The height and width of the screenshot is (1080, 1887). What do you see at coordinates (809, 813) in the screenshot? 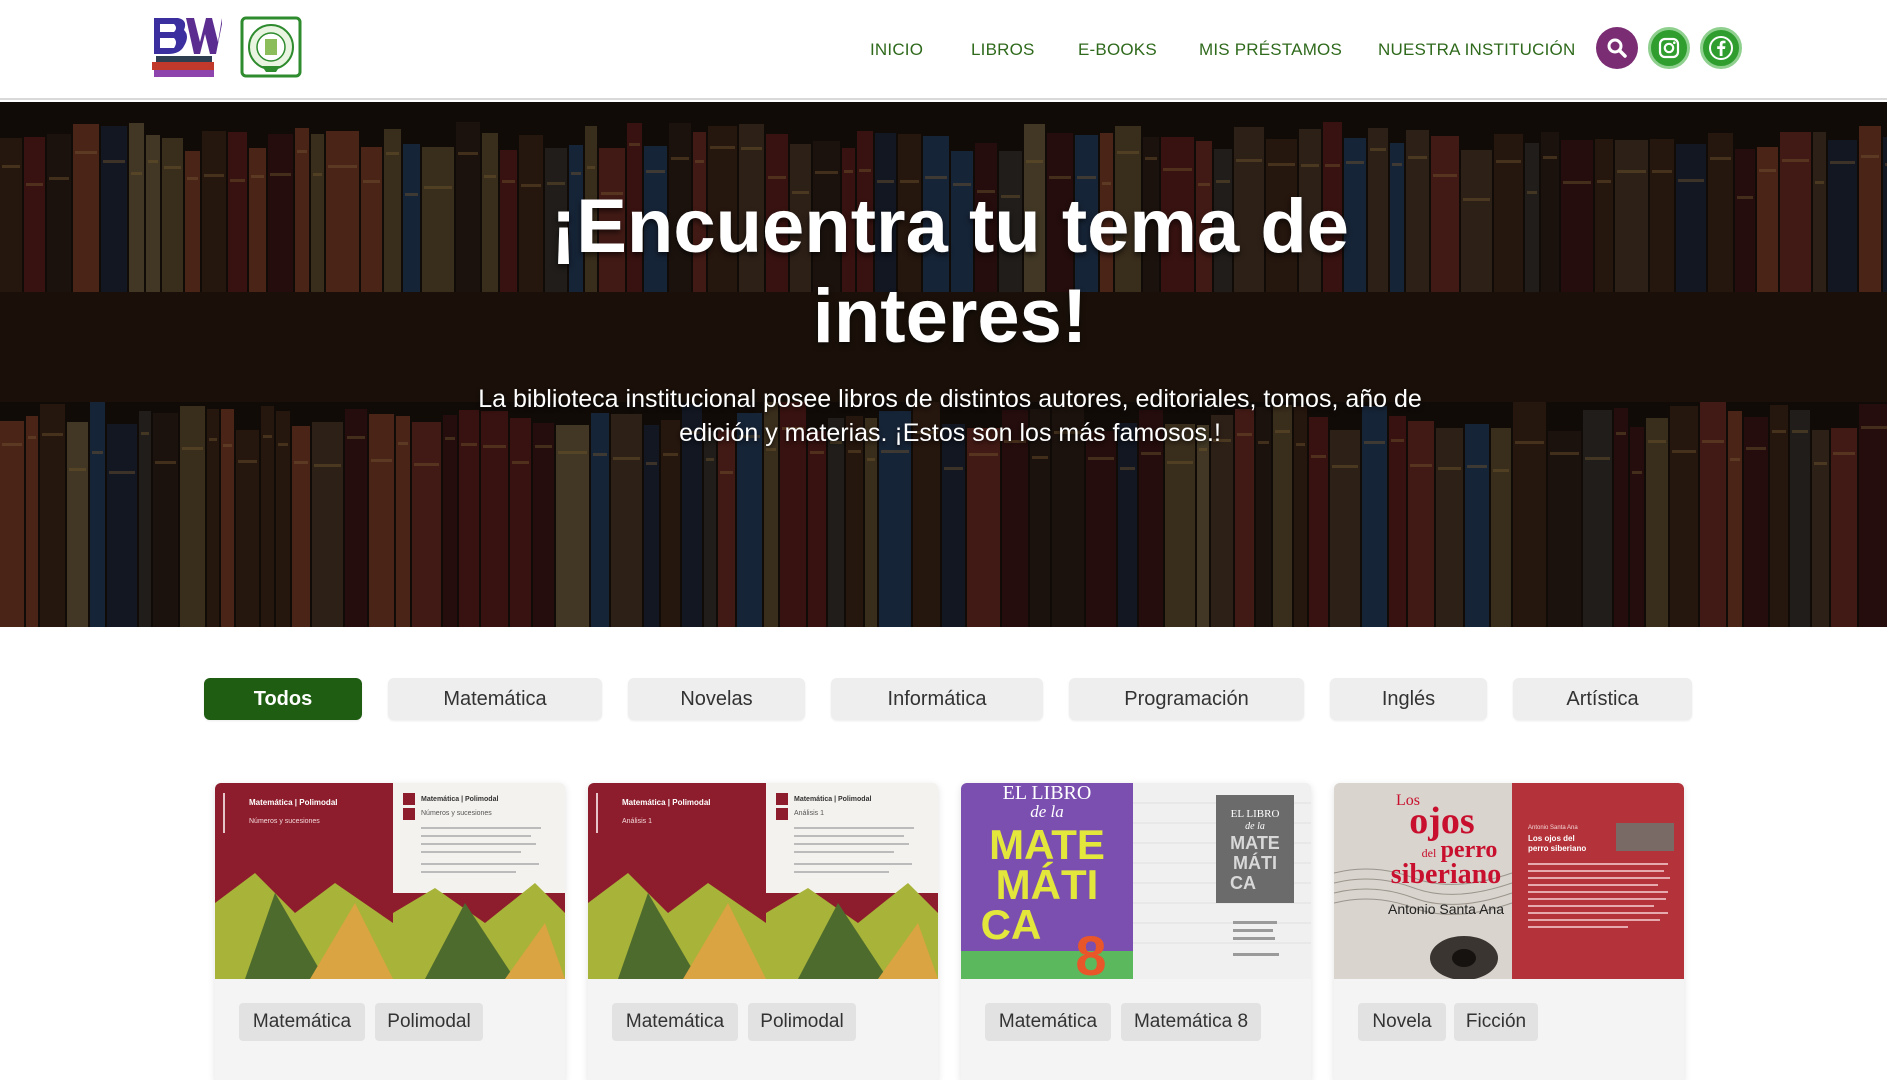
I see `cover-right-subtitle: Análisis 1` at bounding box center [809, 813].